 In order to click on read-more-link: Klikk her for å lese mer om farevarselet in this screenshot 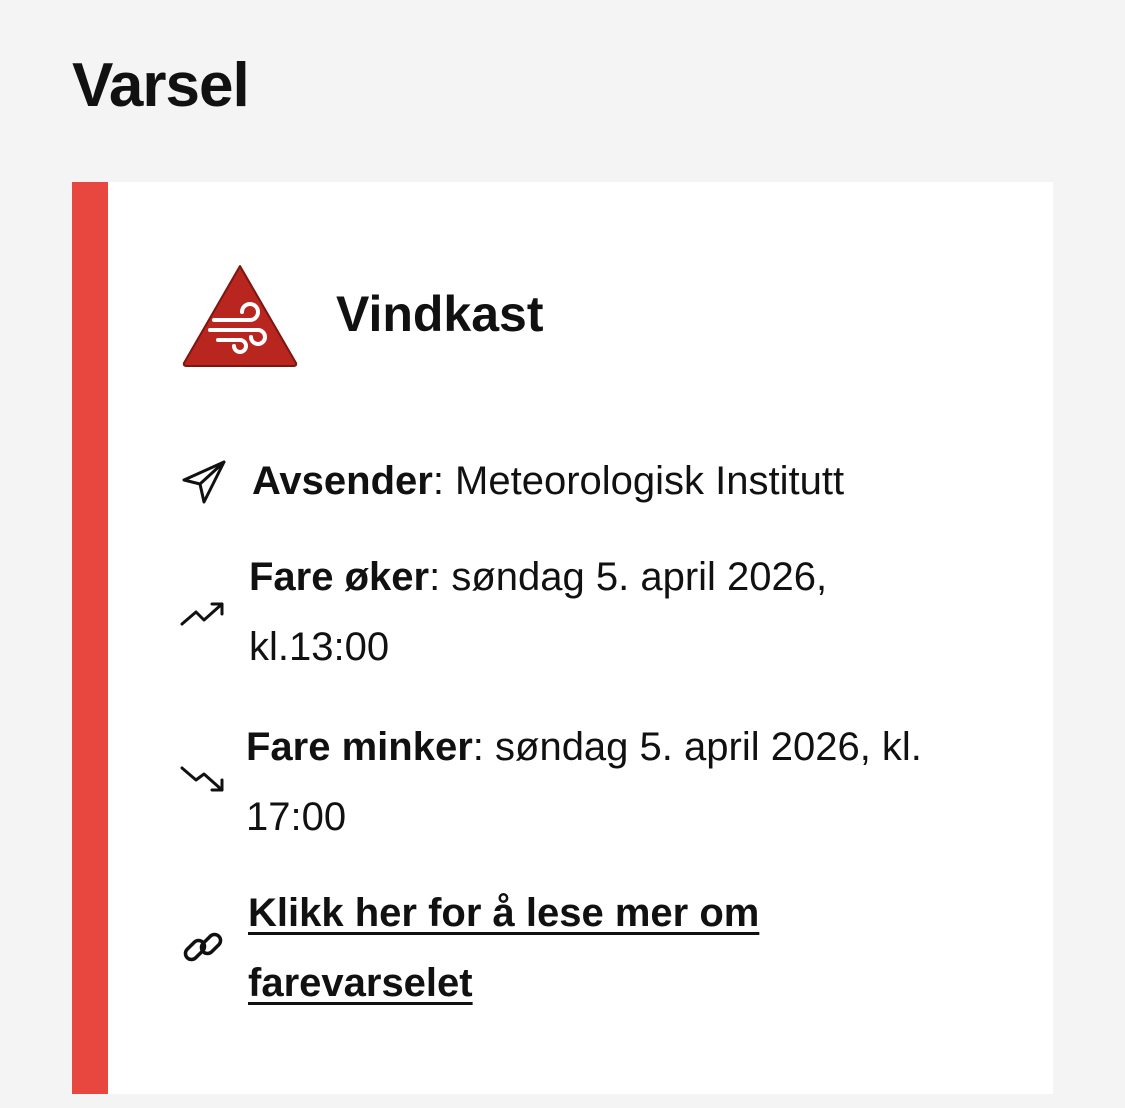, I will do `click(503, 948)`.